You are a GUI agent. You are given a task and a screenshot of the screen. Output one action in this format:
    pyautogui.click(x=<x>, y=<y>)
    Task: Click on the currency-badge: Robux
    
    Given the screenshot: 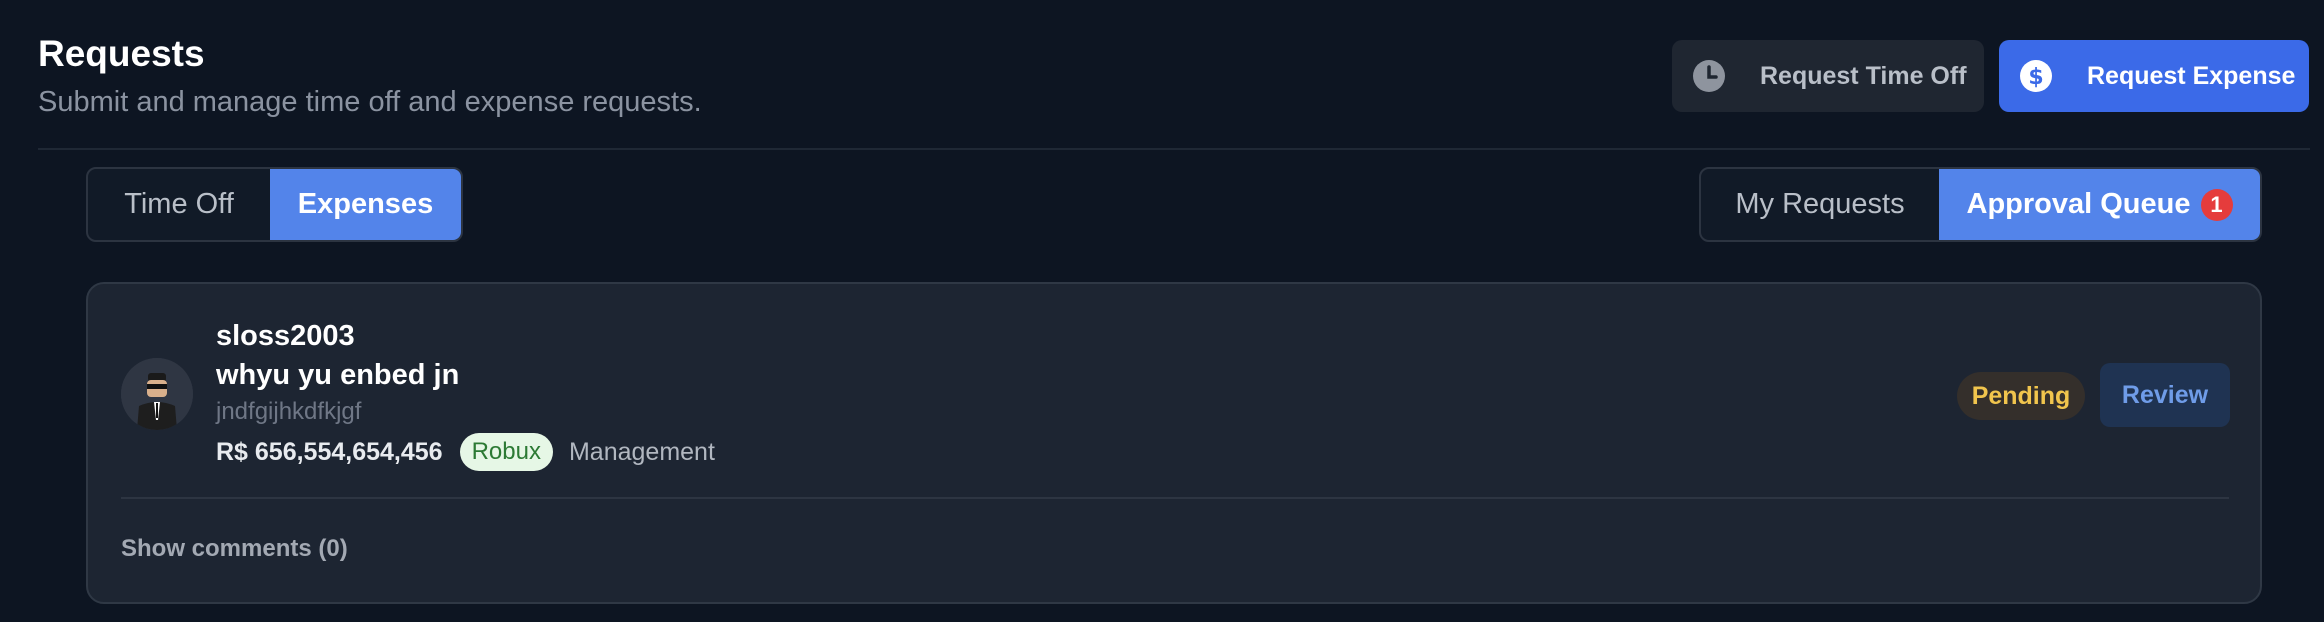 What is the action you would take?
    pyautogui.click(x=506, y=452)
    